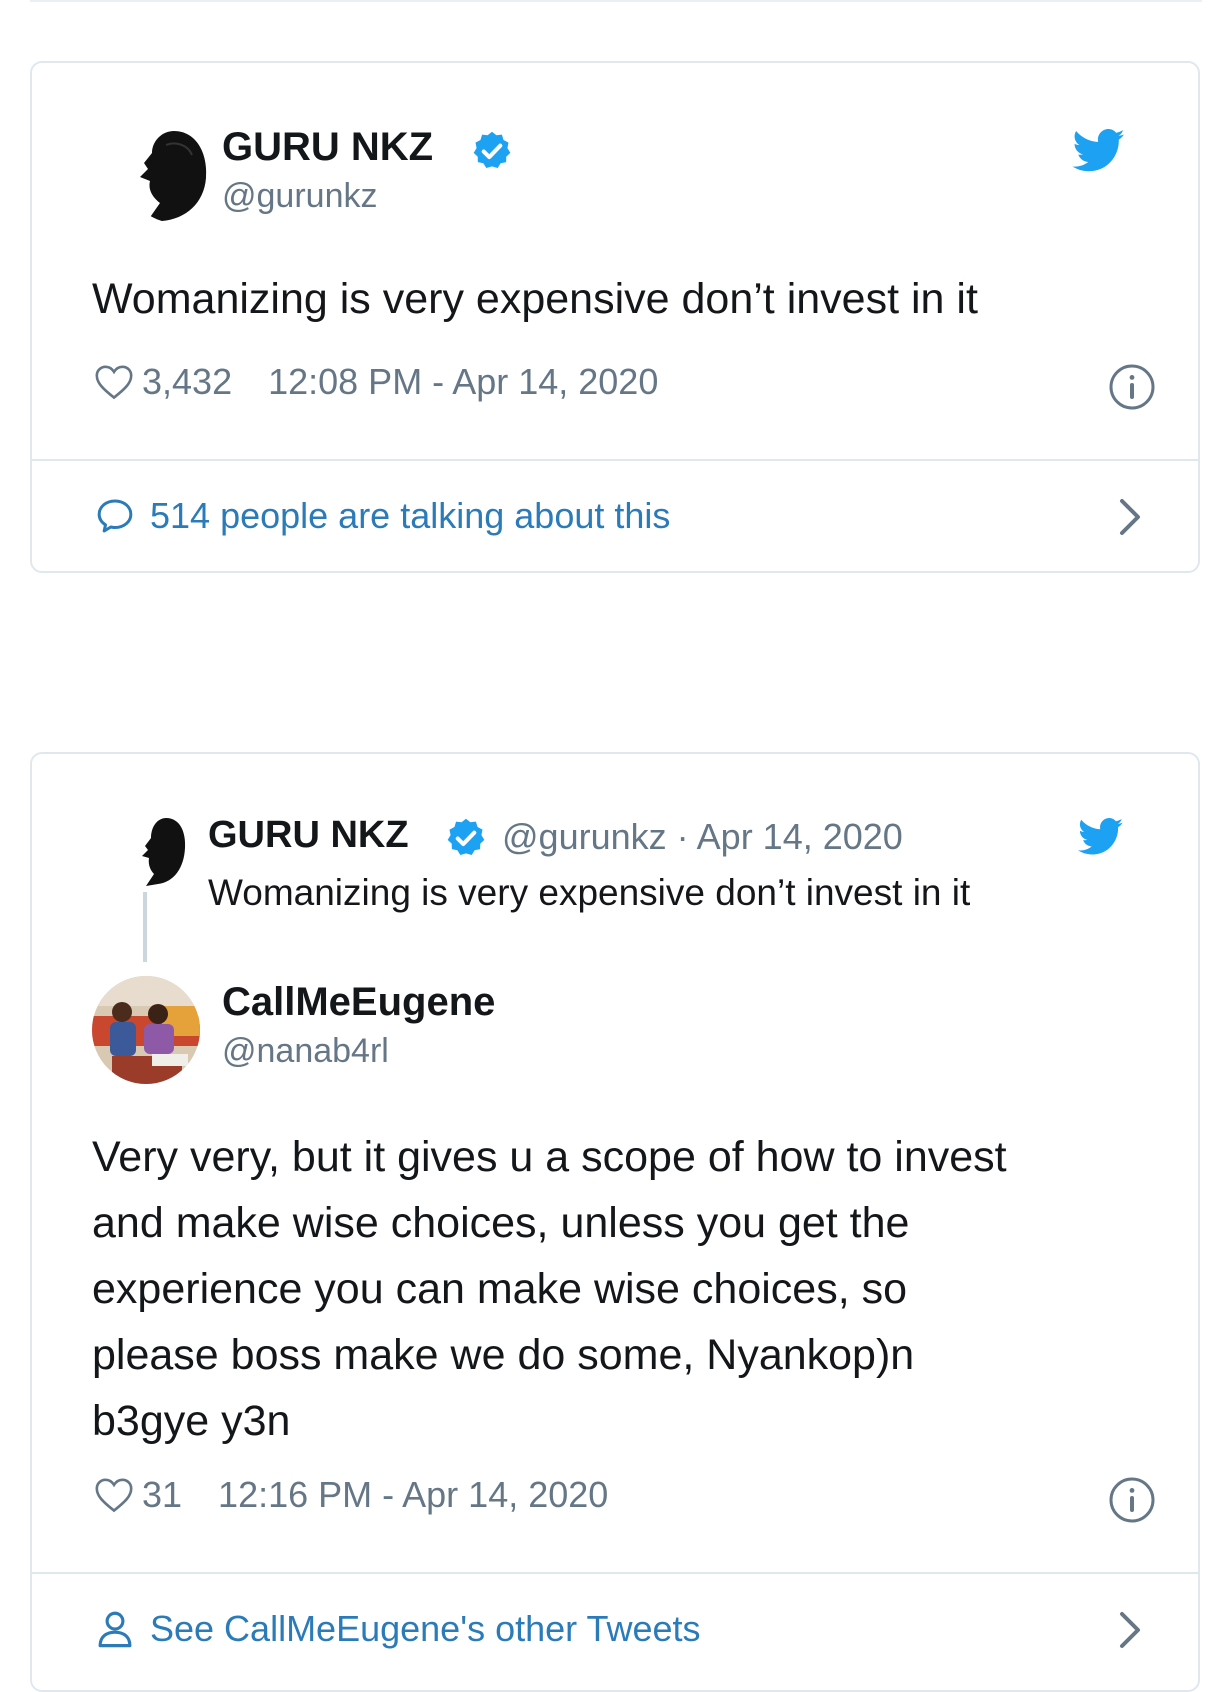  Describe the element at coordinates (305, 1051) in the screenshot. I see `author-handle: @nanab4rl` at that location.